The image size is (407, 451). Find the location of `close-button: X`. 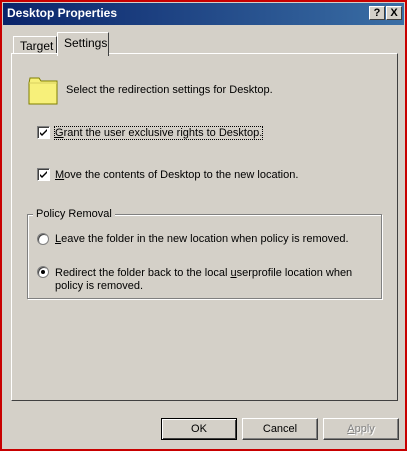

close-button: X is located at coordinates (394, 13).